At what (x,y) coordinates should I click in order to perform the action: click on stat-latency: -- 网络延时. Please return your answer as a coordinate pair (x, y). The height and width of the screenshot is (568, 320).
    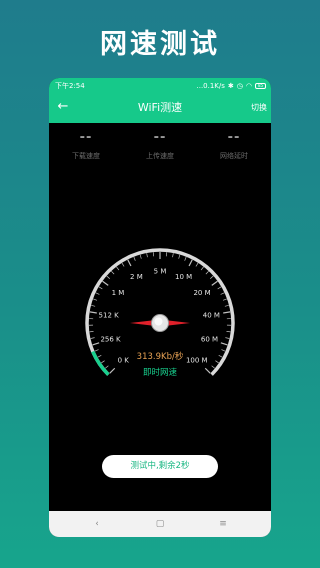
    Looking at the image, I should click on (234, 148).